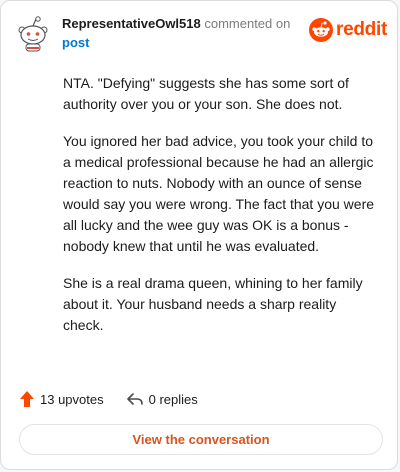 The image size is (400, 472). What do you see at coordinates (321, 30) in the screenshot?
I see `reddit-logo-icon` at bounding box center [321, 30].